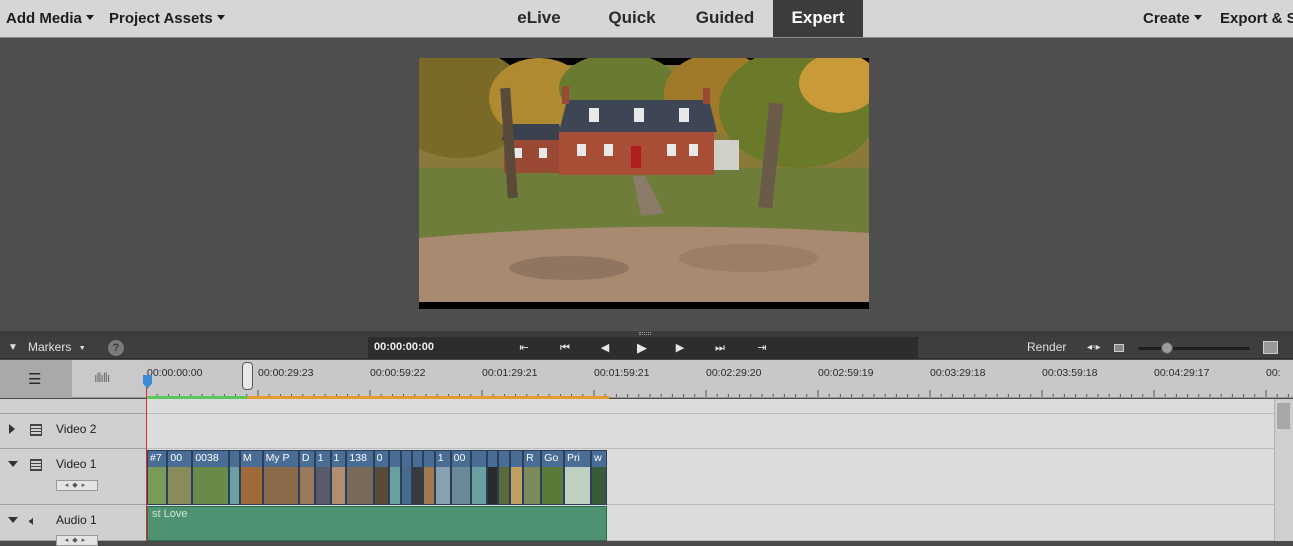  What do you see at coordinates (116, 348) in the screenshot?
I see `help-icon: ?` at bounding box center [116, 348].